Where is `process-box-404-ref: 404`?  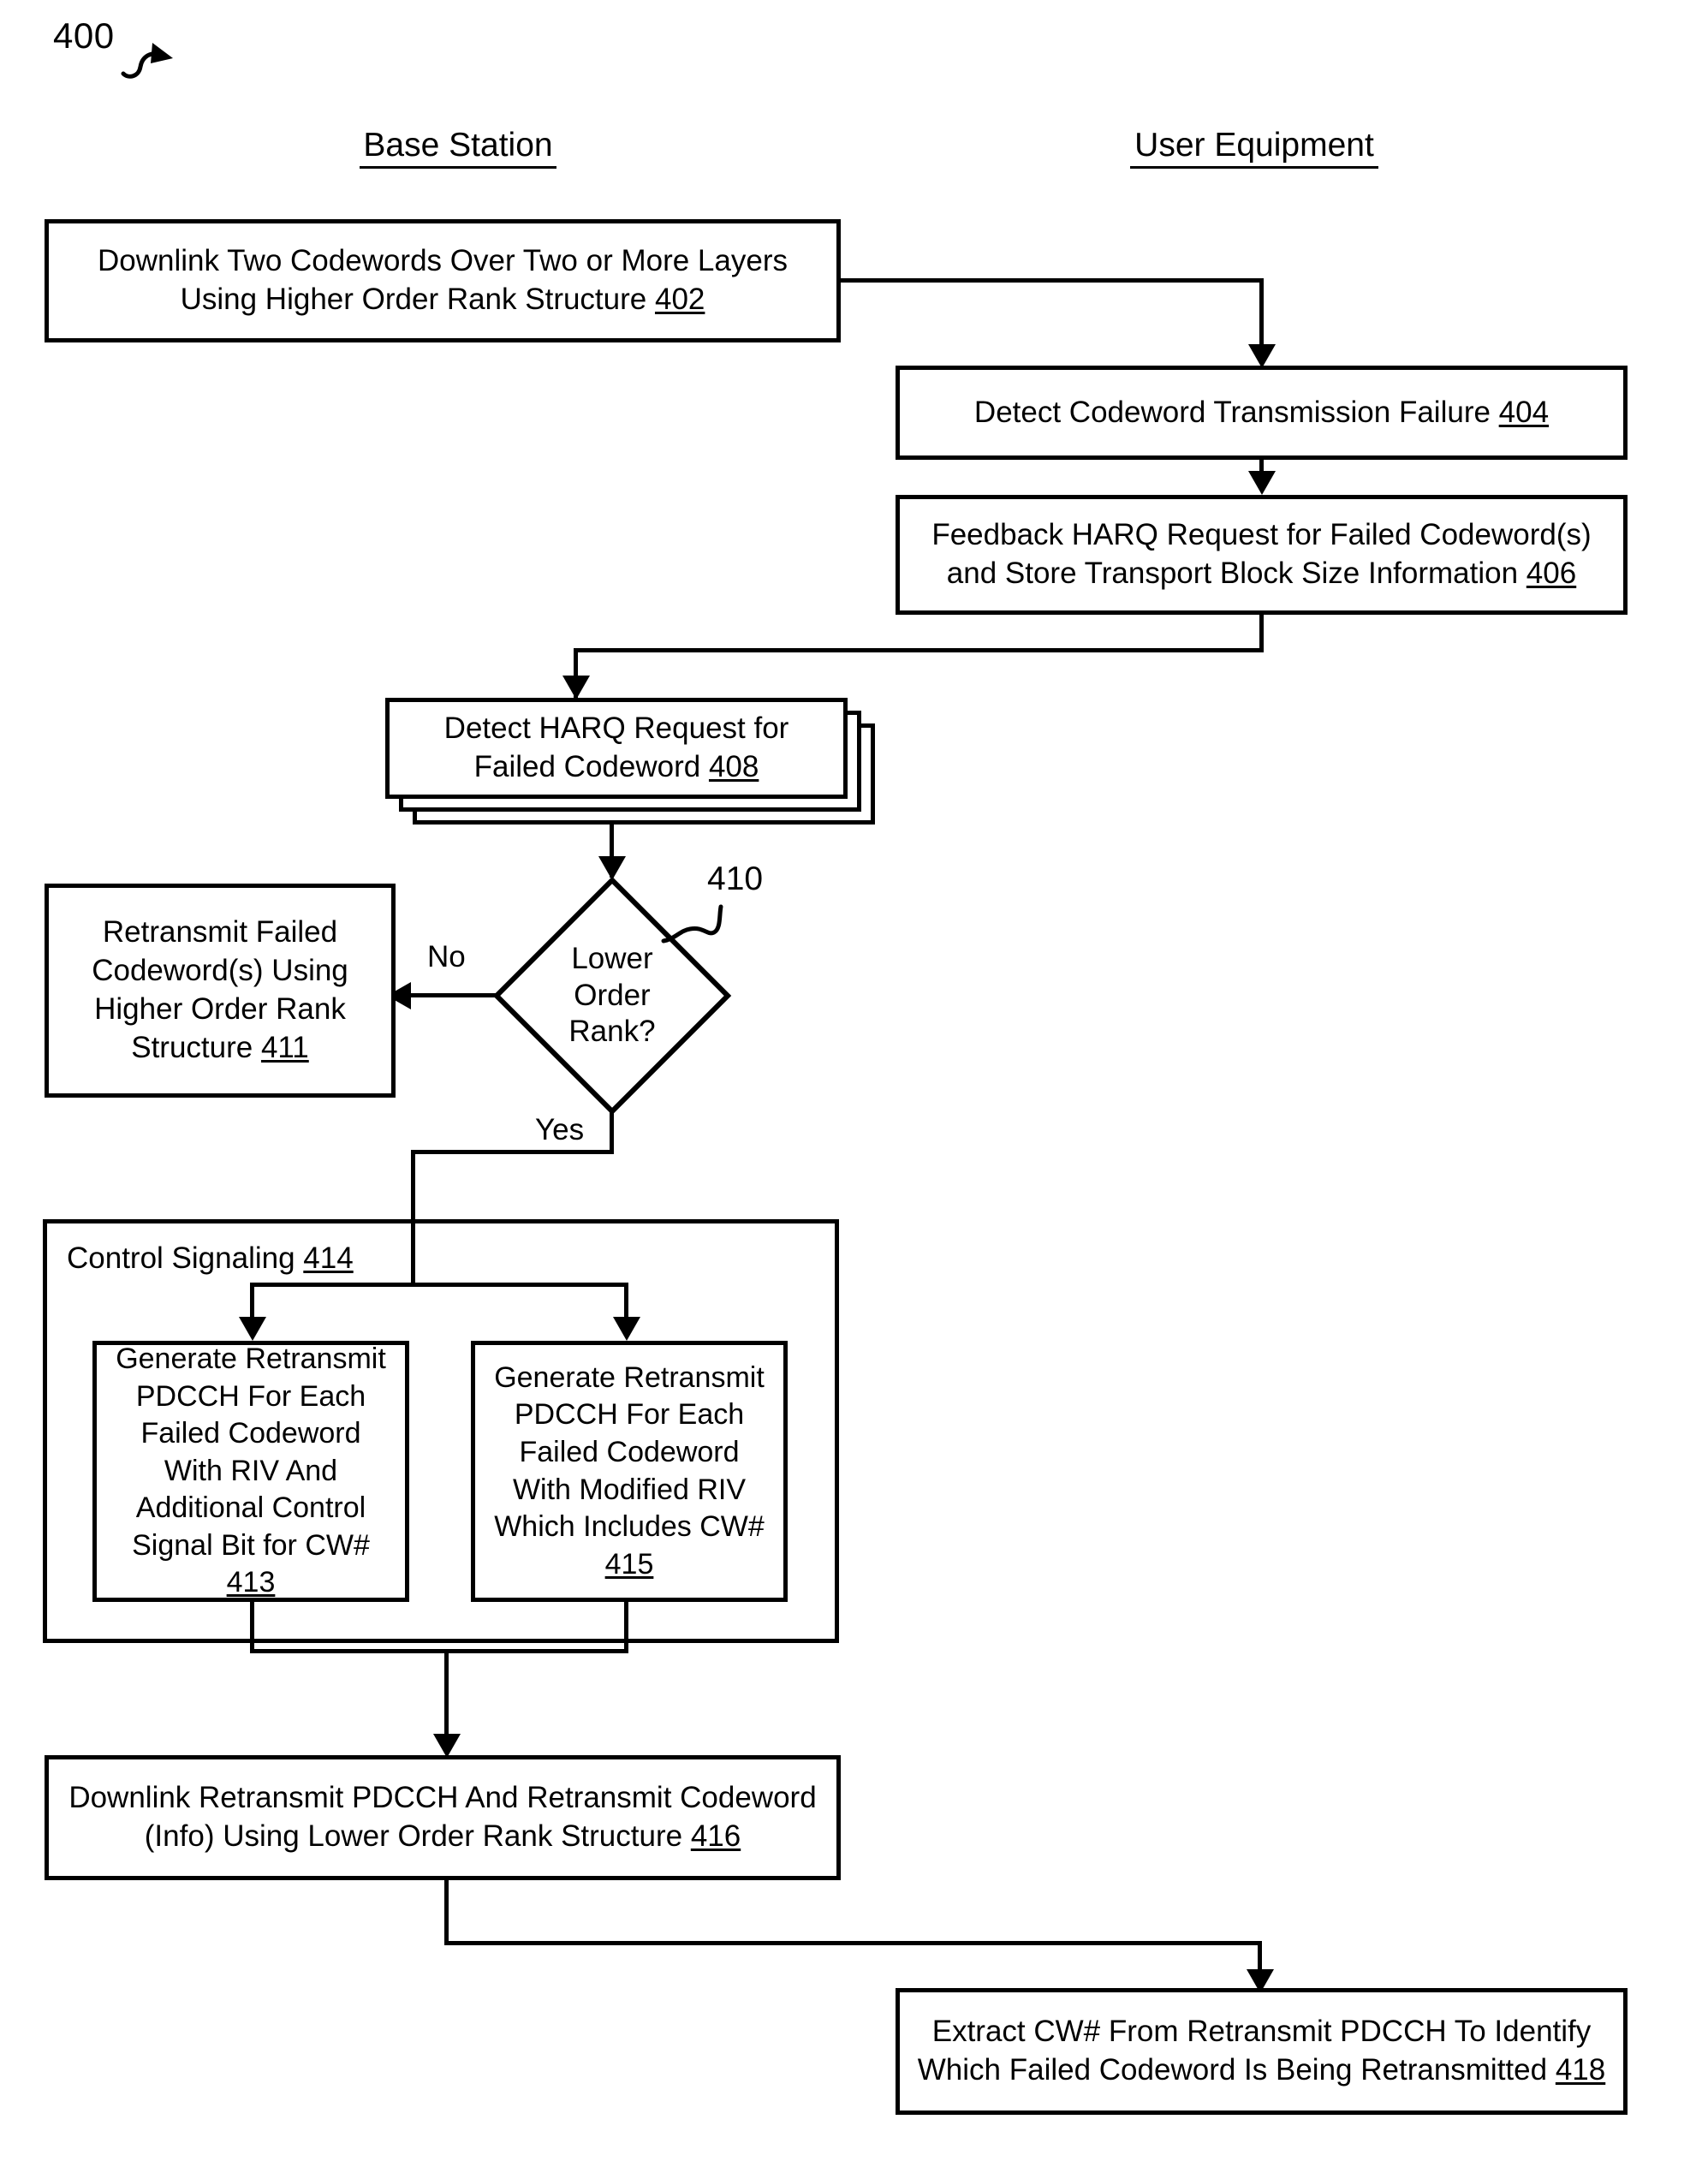 process-box-404-ref: 404 is located at coordinates (1524, 412).